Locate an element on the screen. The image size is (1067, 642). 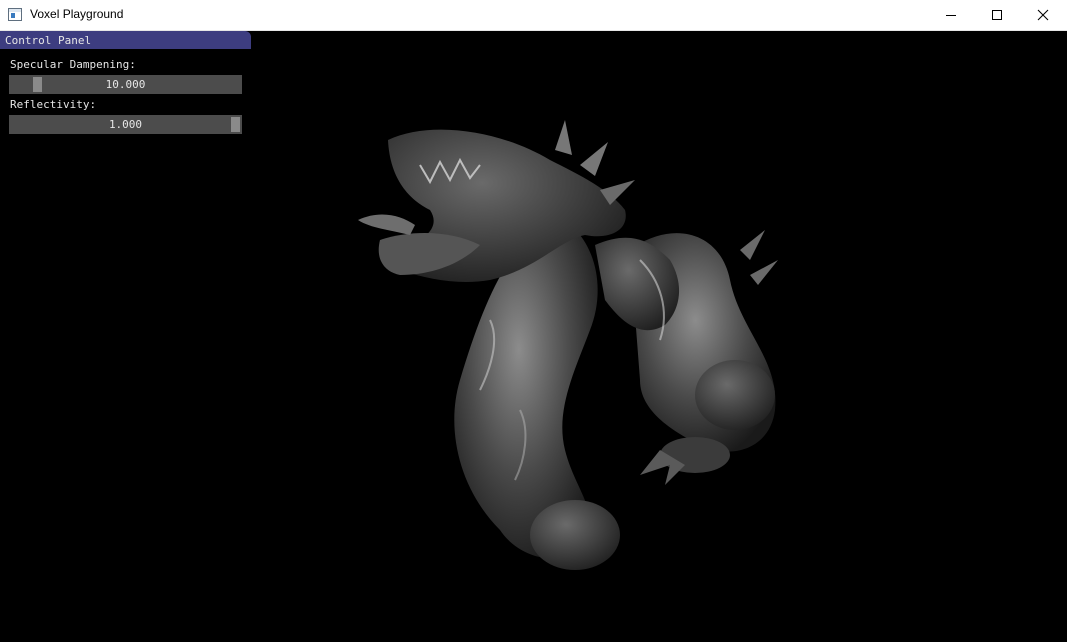
reflectivity-label: Reflectivity: is located at coordinates (53, 104).